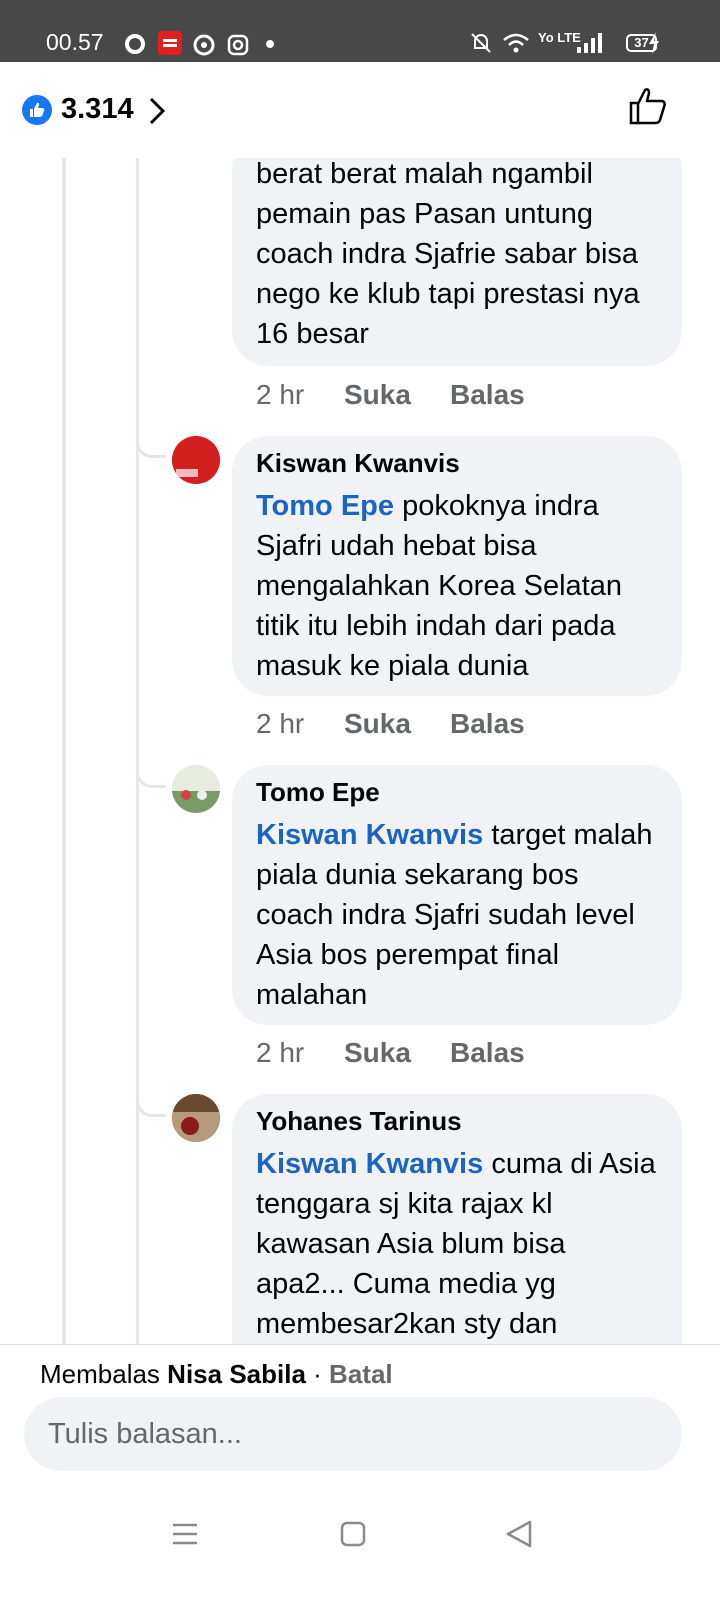 The image size is (720, 1600). Describe the element at coordinates (589, 43) in the screenshot. I see `signal-icon` at that location.